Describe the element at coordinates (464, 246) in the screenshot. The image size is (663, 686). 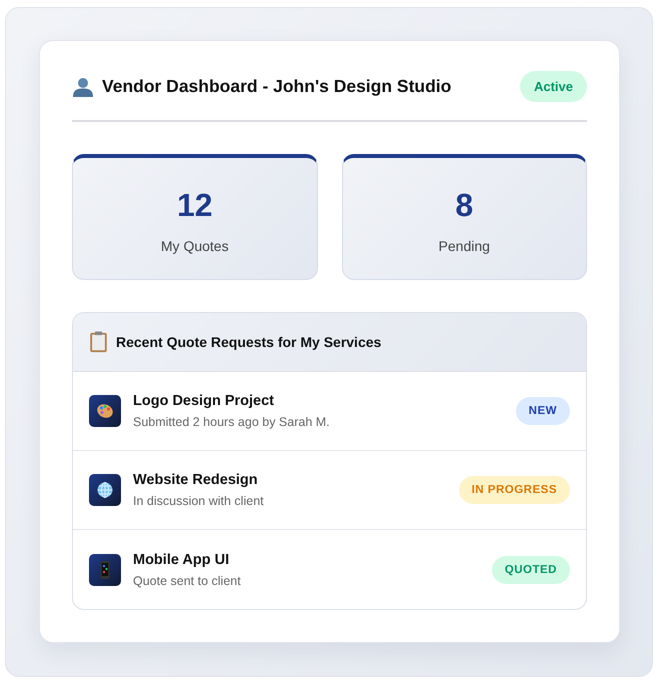
I see `stat-label: Pending` at that location.